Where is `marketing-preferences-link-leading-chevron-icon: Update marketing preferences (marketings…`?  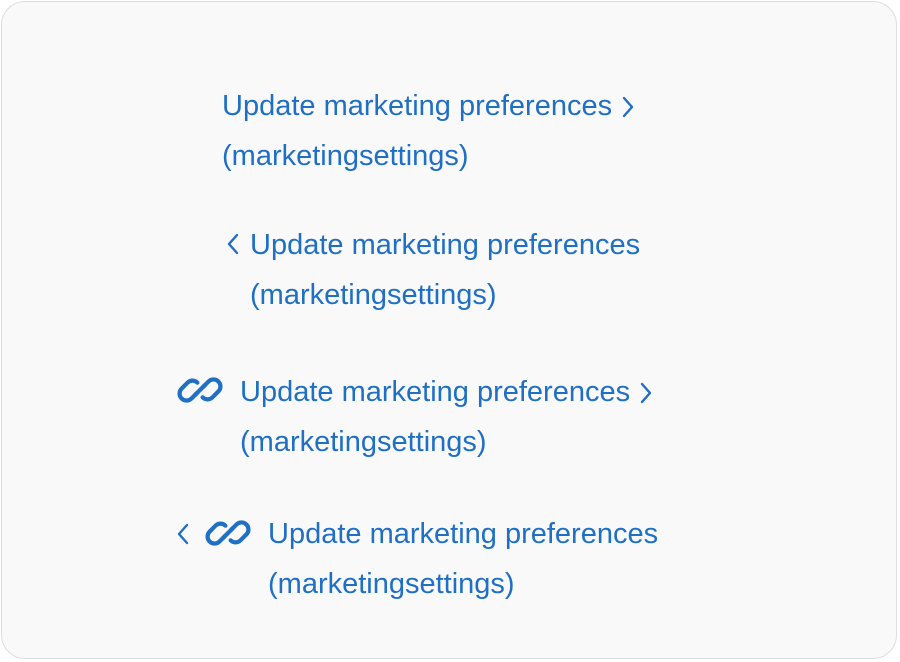
marketing-preferences-link-leading-chevron-icon: Update marketing preferences (marketings… is located at coordinates (463, 559).